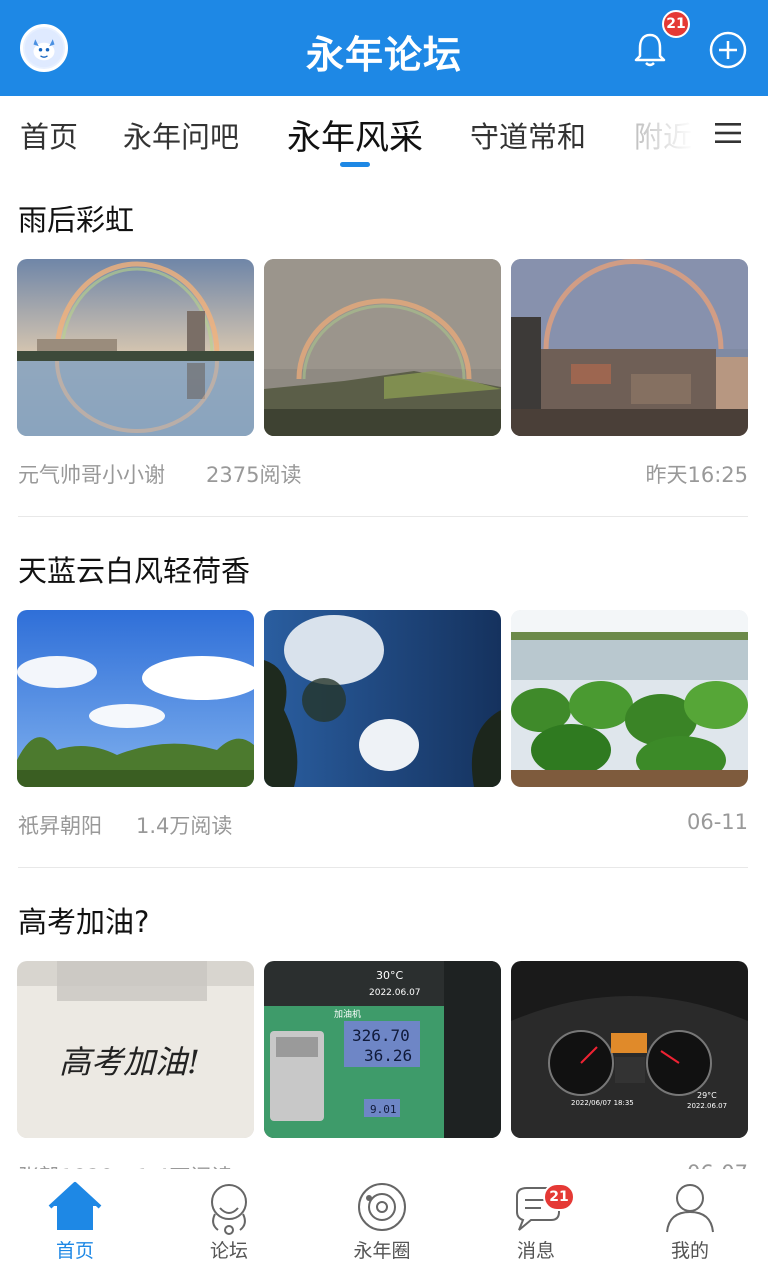 This screenshot has width=768, height=1280. I want to click on post-author: 张毅1920, so click(65, 1165).